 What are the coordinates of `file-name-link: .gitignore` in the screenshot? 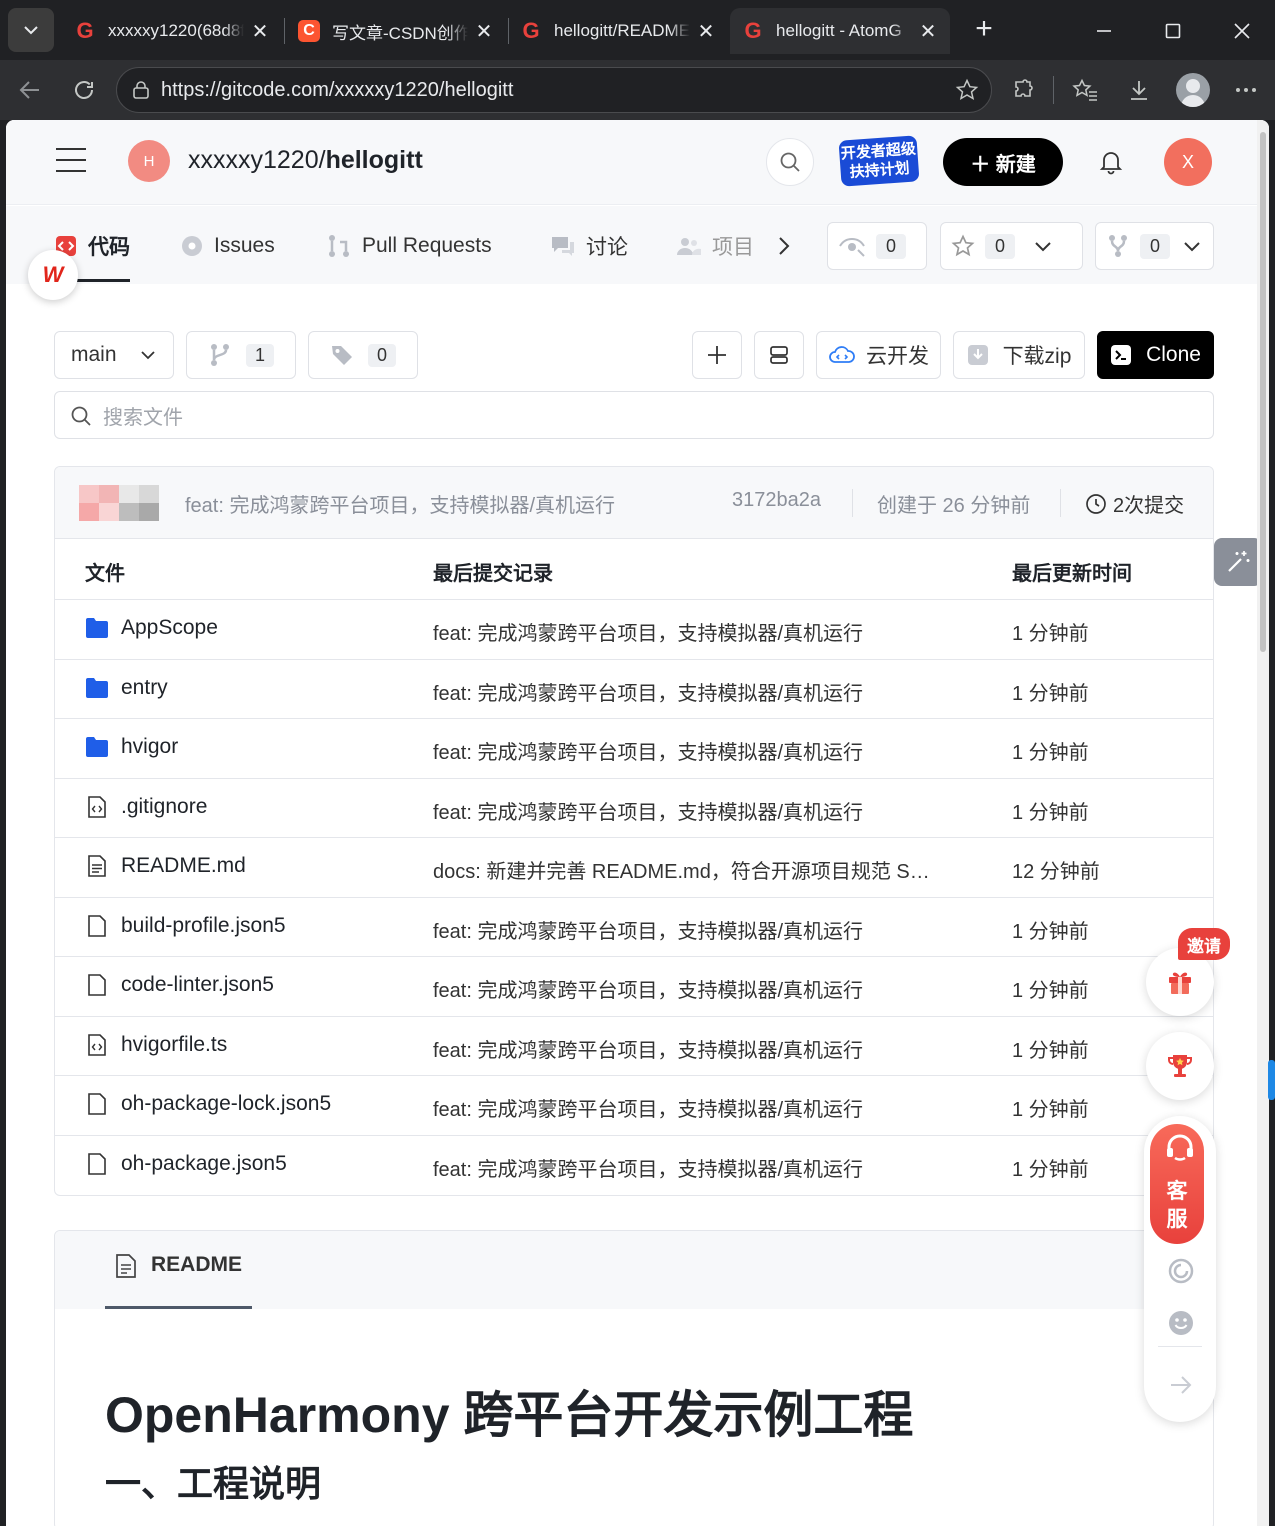 It's located at (146, 807).